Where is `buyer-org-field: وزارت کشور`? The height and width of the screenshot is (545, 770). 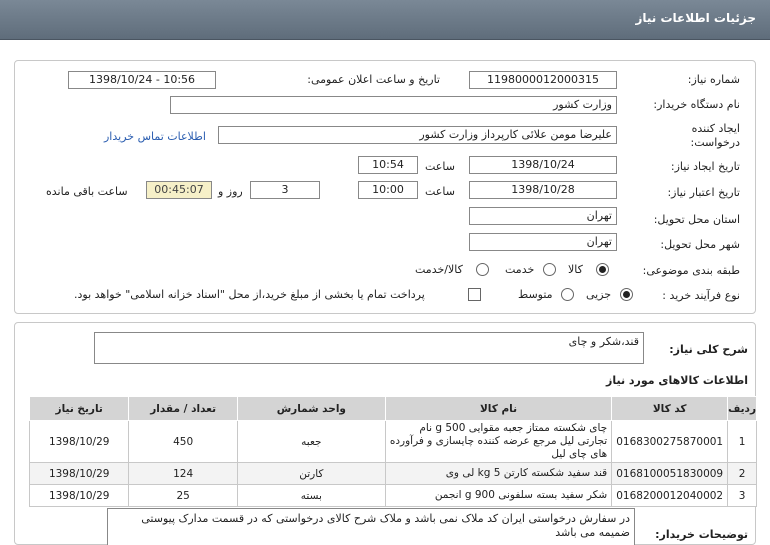 buyer-org-field: وزارت کشور is located at coordinates (393, 105).